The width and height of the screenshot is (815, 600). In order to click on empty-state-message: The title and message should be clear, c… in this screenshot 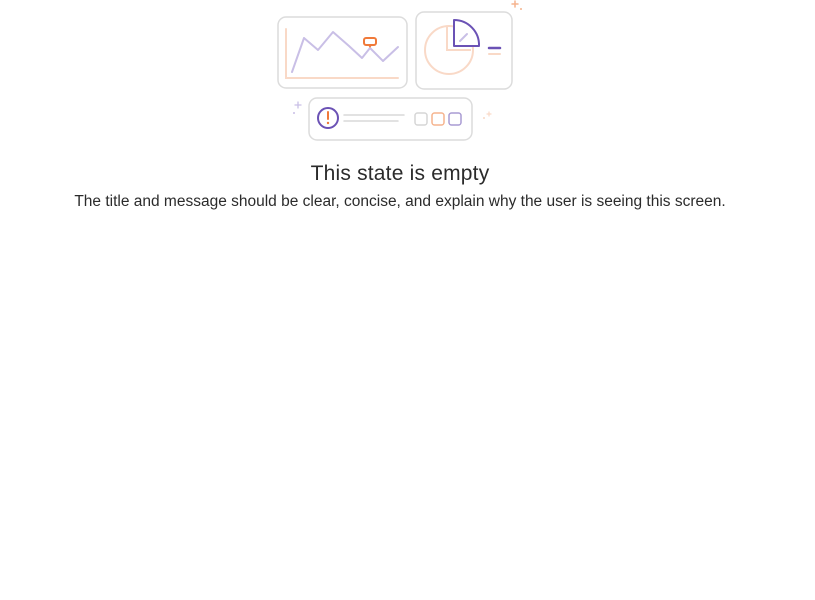, I will do `click(400, 201)`.